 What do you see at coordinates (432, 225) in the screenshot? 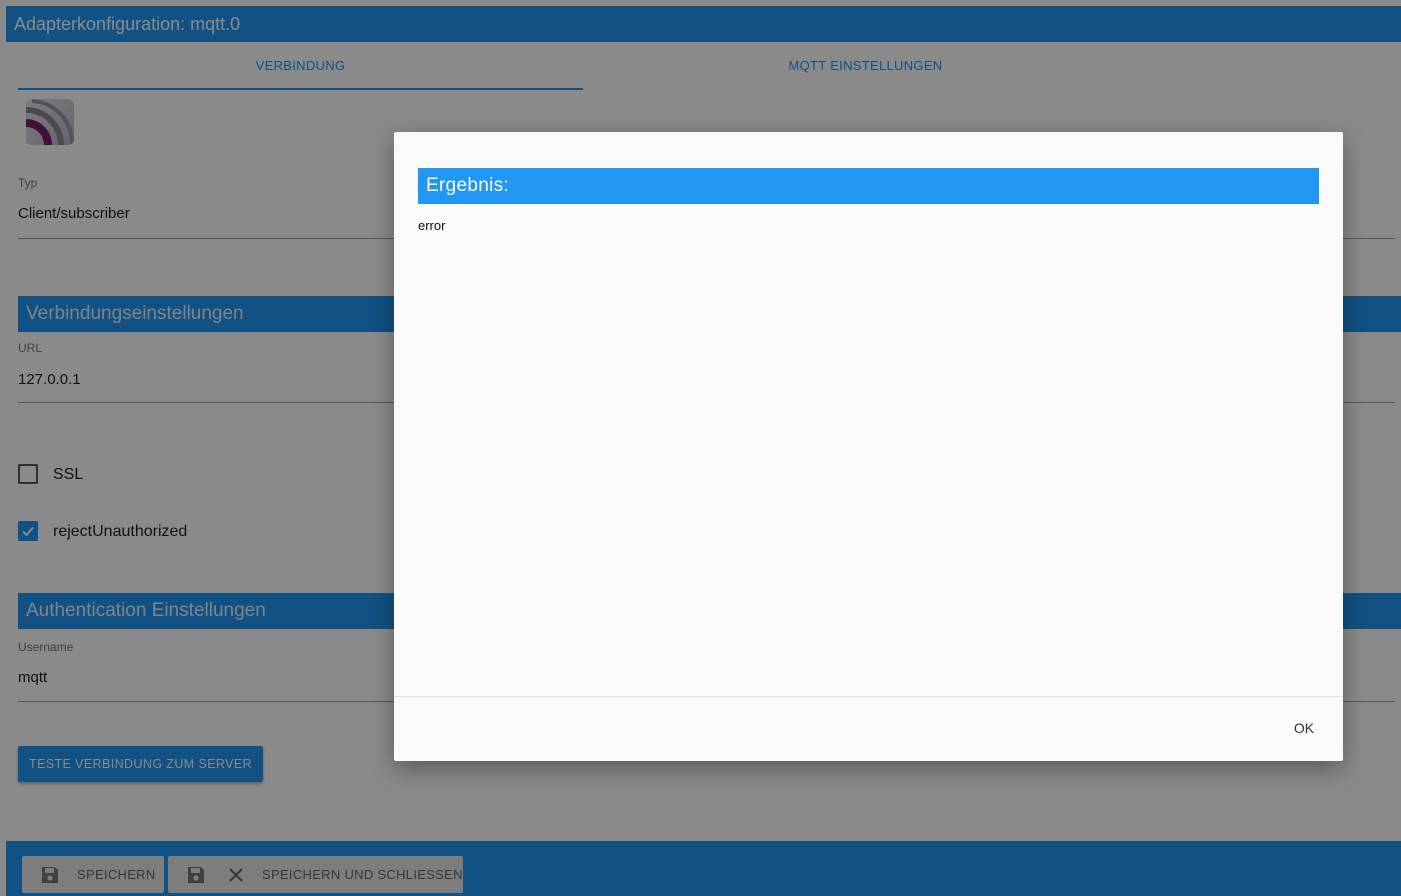
I see `dialog-message: error` at bounding box center [432, 225].